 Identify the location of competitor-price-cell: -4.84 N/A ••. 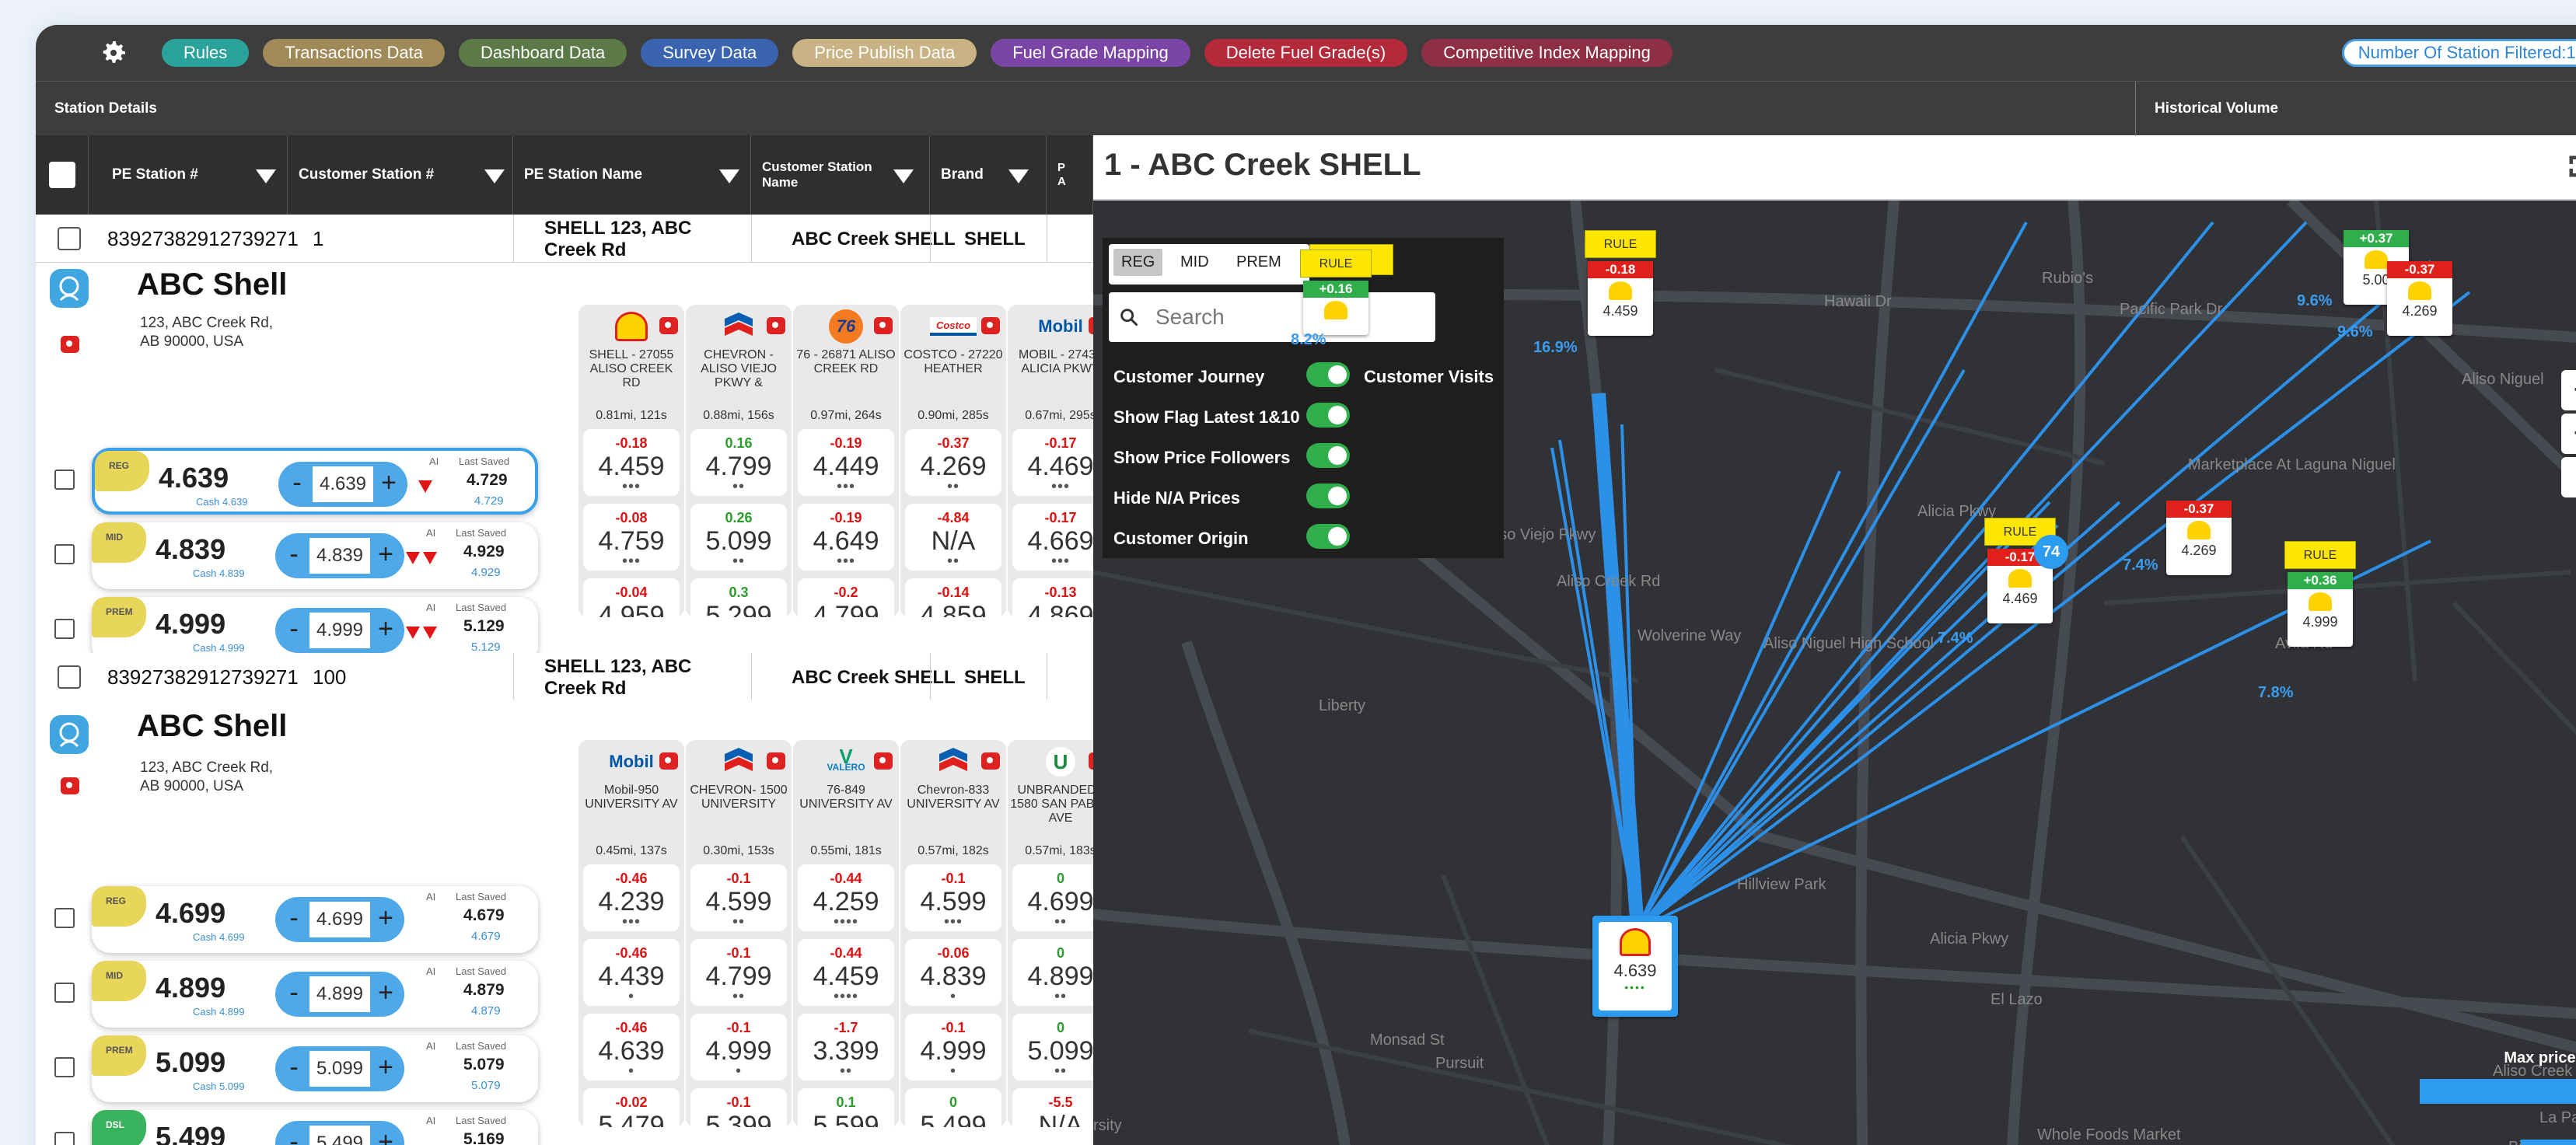
(953, 537).